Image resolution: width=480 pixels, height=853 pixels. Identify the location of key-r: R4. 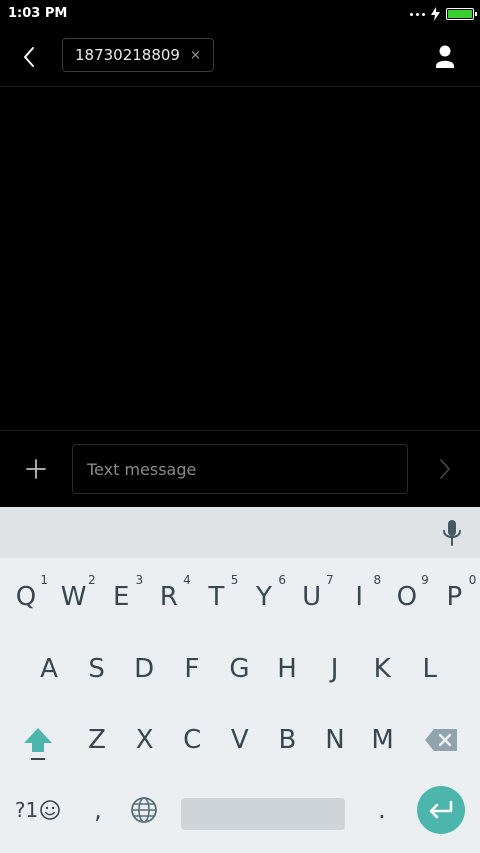
(169, 597).